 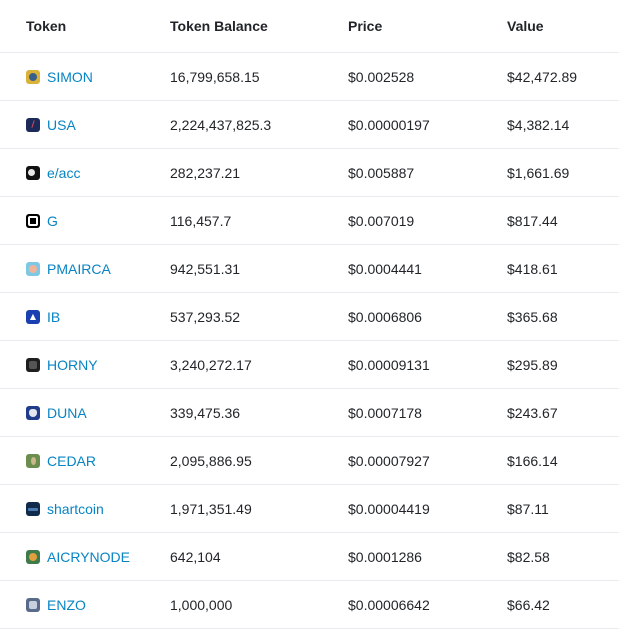 I want to click on token-cell: HORNY, so click(x=85, y=364).